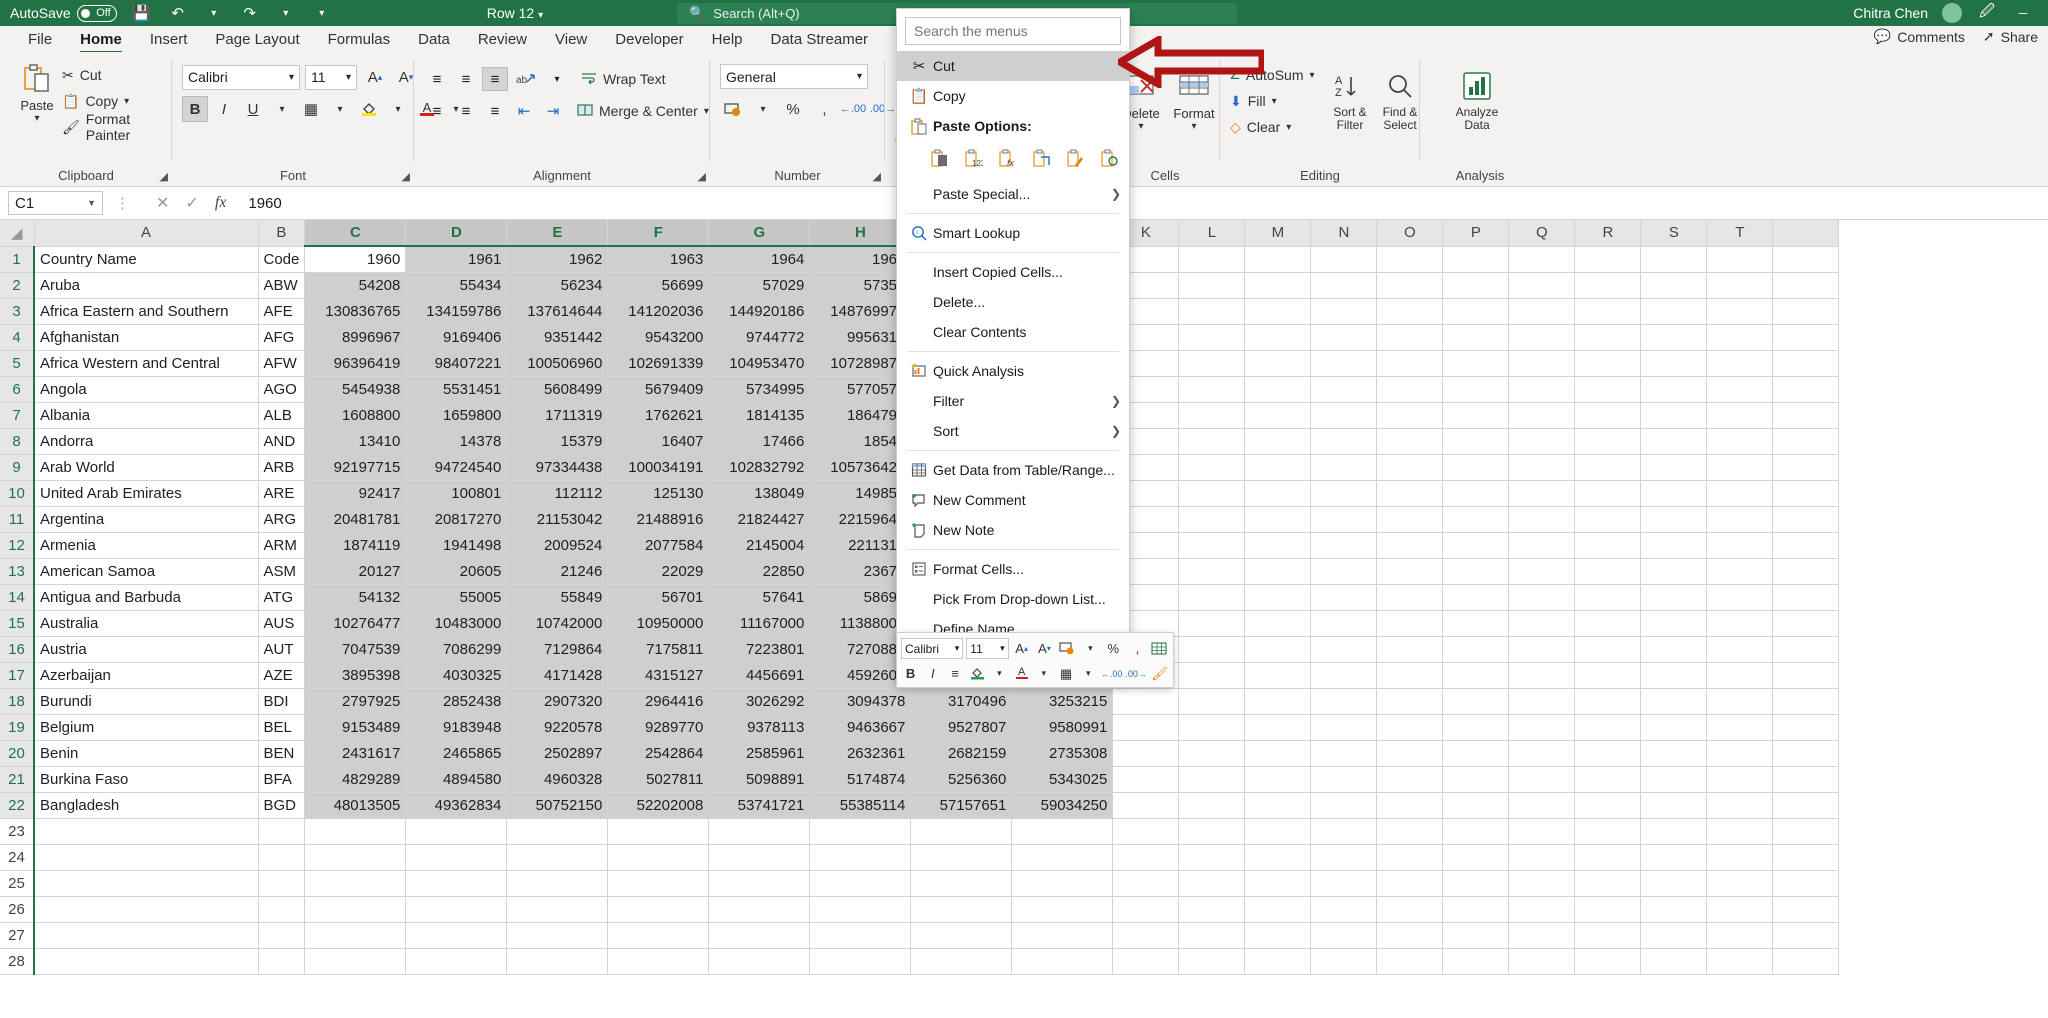  What do you see at coordinates (142, 13) in the screenshot?
I see `save-icon: 💾` at bounding box center [142, 13].